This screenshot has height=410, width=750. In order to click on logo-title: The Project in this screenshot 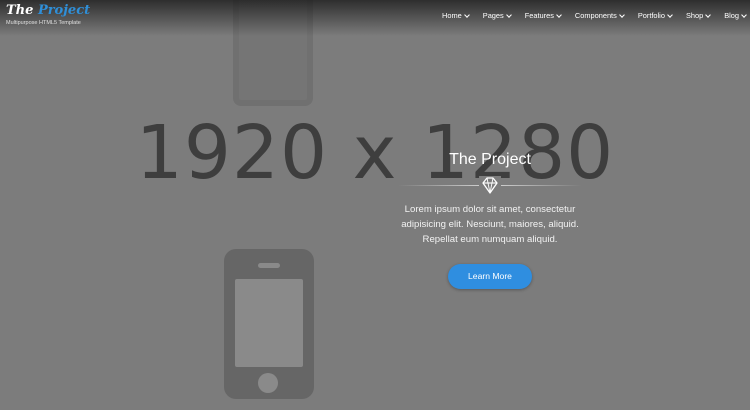, I will do `click(48, 10)`.